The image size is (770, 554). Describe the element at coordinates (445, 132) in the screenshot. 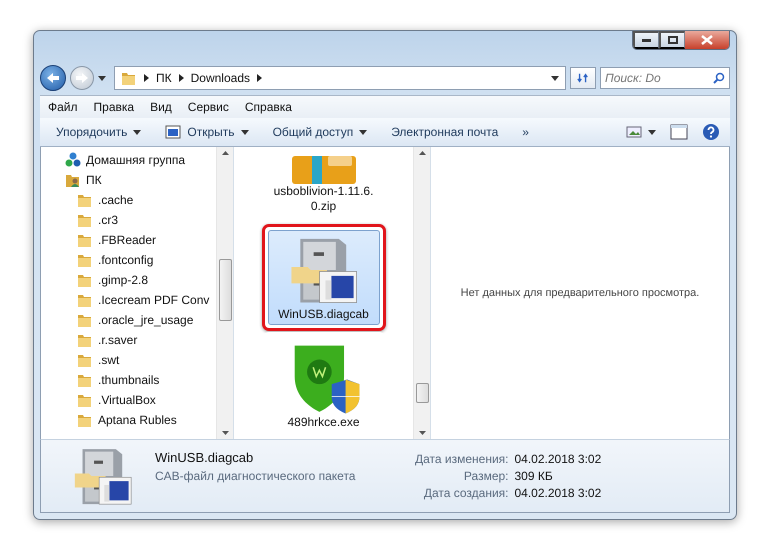

I see `toolbar-button: Электронная почта` at that location.